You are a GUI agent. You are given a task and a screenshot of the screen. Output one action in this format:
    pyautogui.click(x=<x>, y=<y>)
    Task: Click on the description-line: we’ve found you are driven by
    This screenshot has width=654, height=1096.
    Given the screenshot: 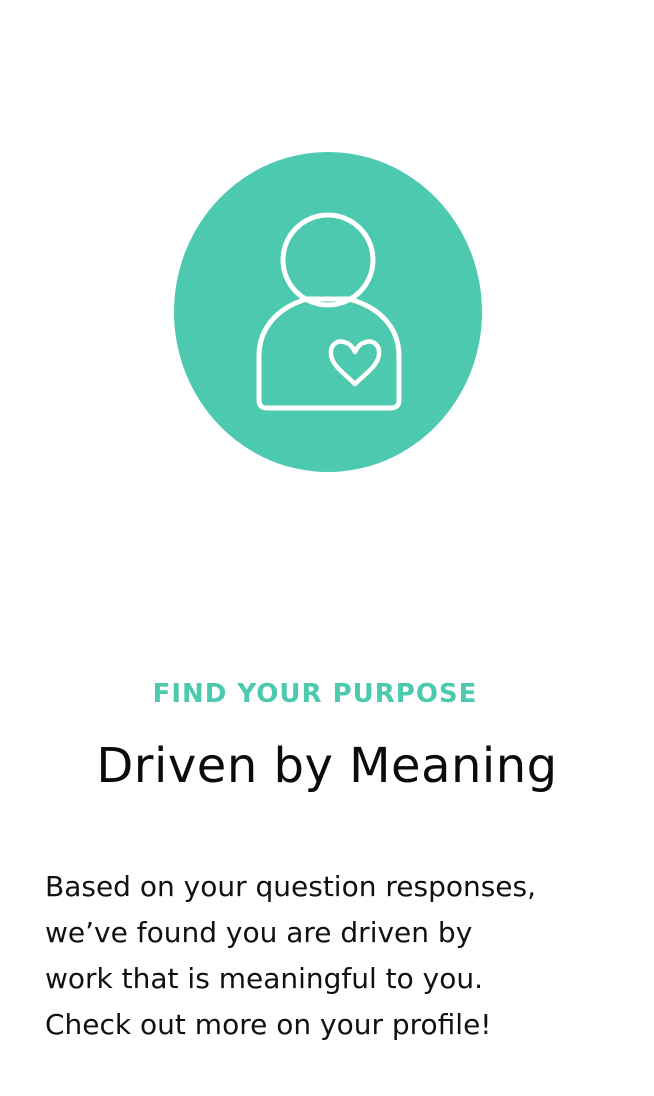 What is the action you would take?
    pyautogui.click(x=259, y=932)
    